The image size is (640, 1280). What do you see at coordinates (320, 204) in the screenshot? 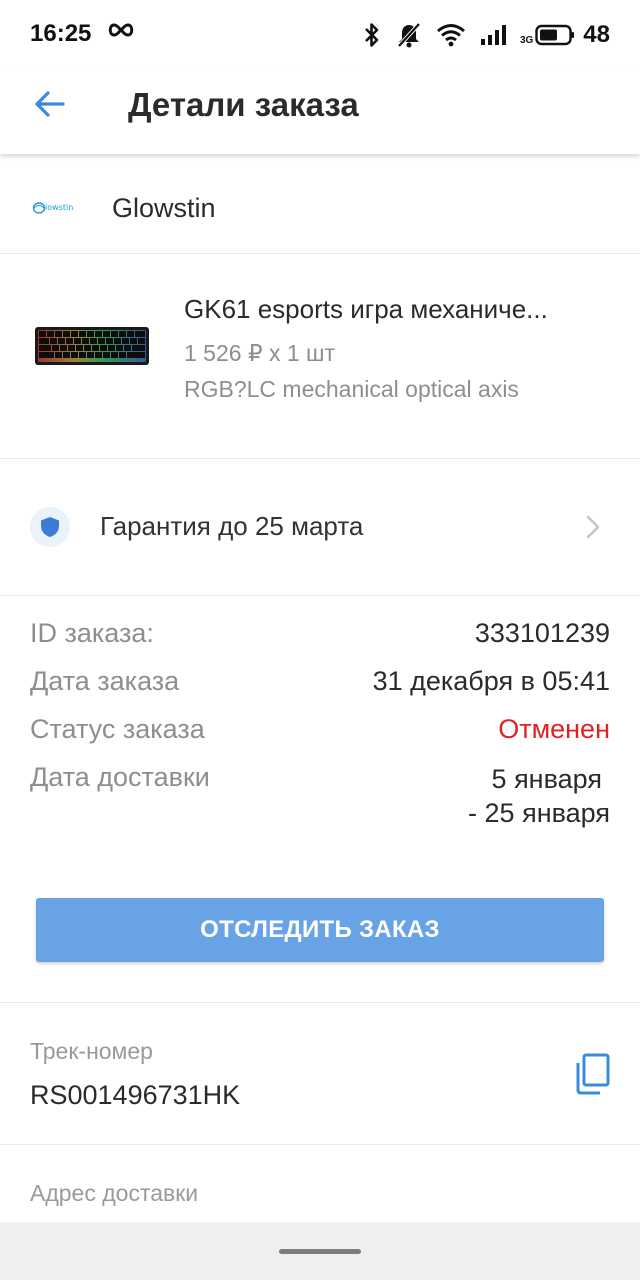
I see `seller-row: lowstin Glowstin` at bounding box center [320, 204].